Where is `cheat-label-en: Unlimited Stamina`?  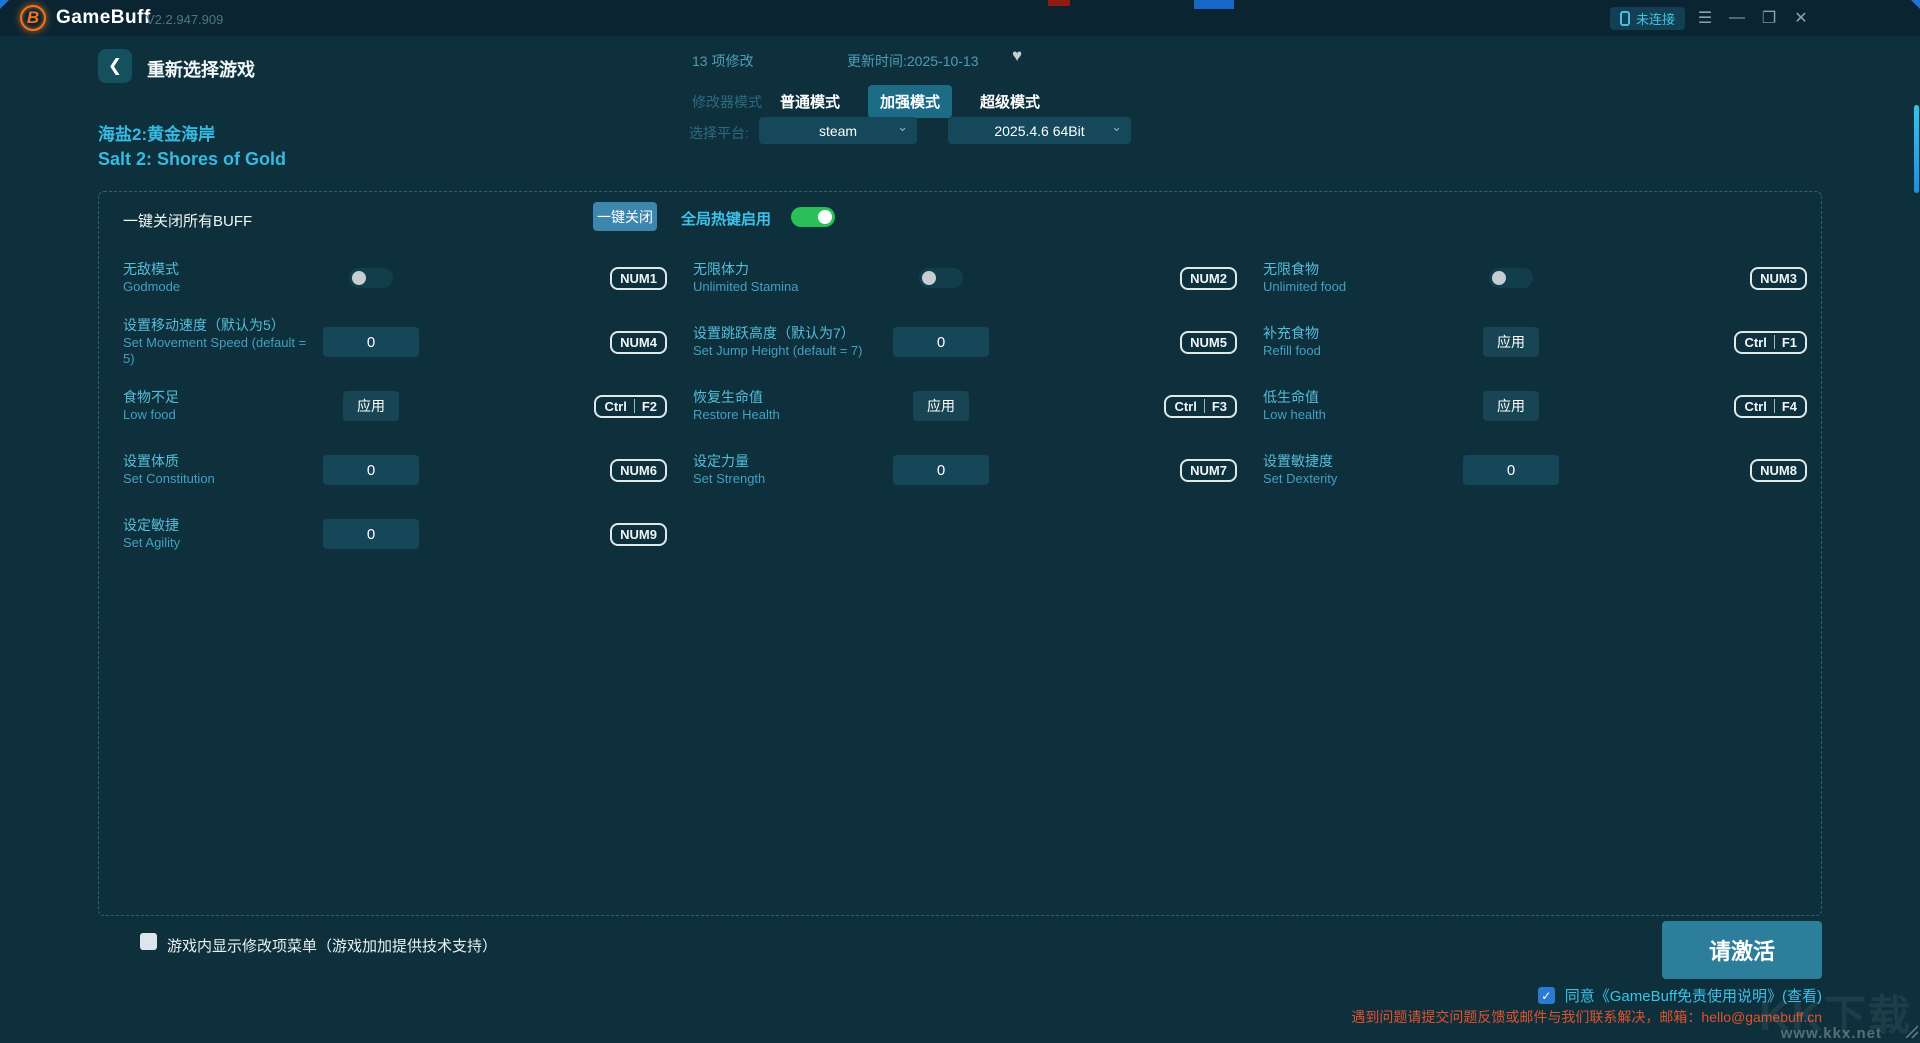 cheat-label-en: Unlimited Stamina is located at coordinates (746, 286).